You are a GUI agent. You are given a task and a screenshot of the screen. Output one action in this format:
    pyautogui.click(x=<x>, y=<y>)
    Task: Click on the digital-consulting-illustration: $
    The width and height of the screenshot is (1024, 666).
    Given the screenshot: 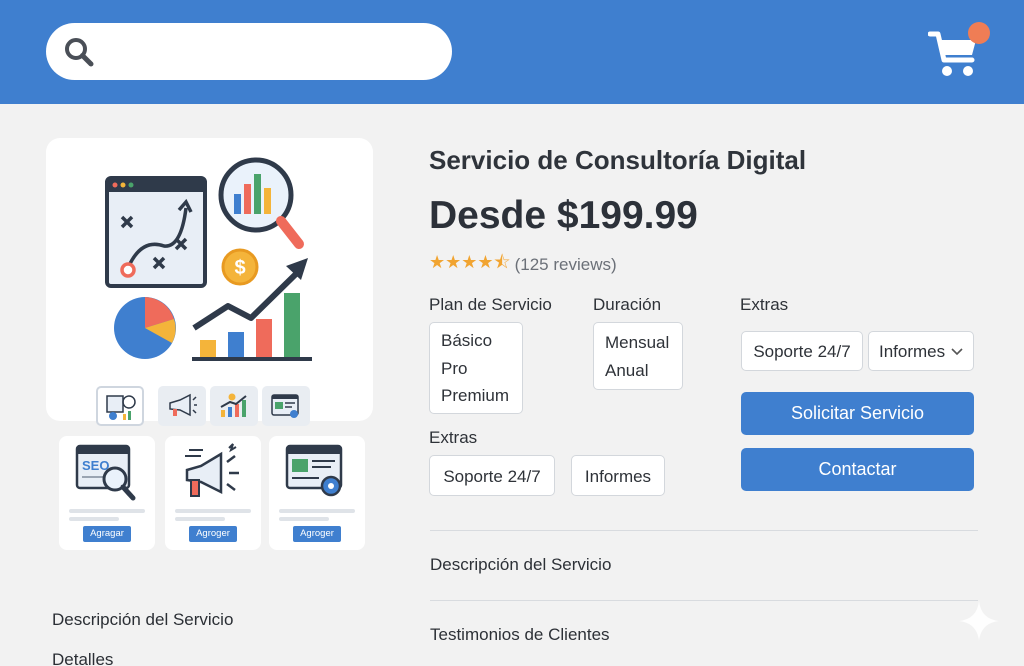 What is the action you would take?
    pyautogui.click(x=208, y=259)
    